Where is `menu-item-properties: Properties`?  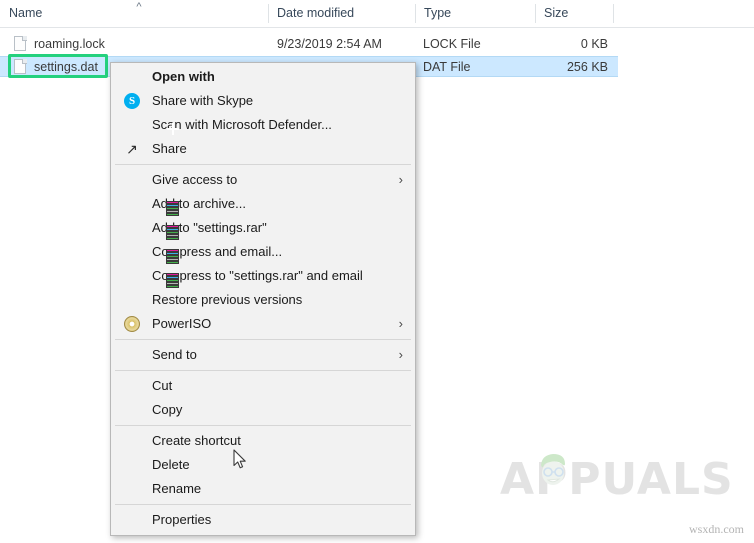 menu-item-properties: Properties is located at coordinates (263, 520).